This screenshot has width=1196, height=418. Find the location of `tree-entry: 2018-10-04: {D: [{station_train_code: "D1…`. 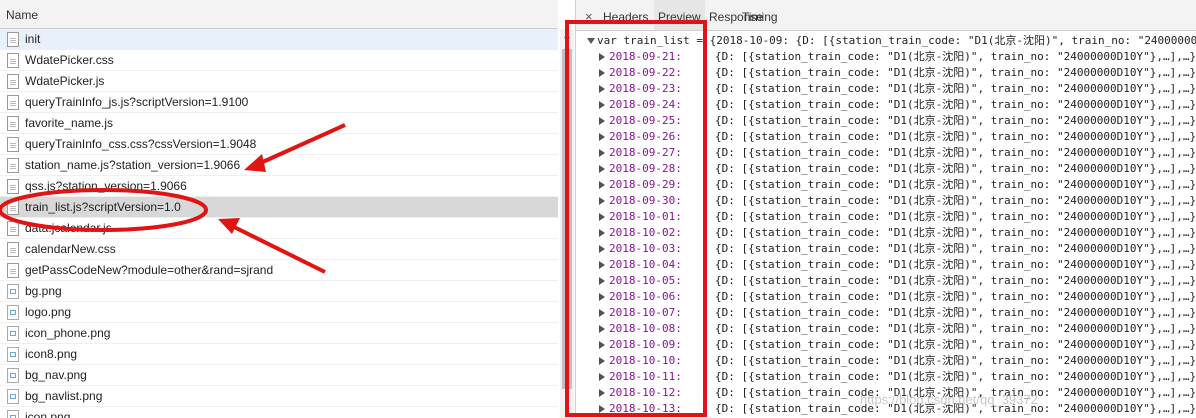

tree-entry: 2018-10-04: {D: [{station_train_code: "D1… is located at coordinates (886, 265).